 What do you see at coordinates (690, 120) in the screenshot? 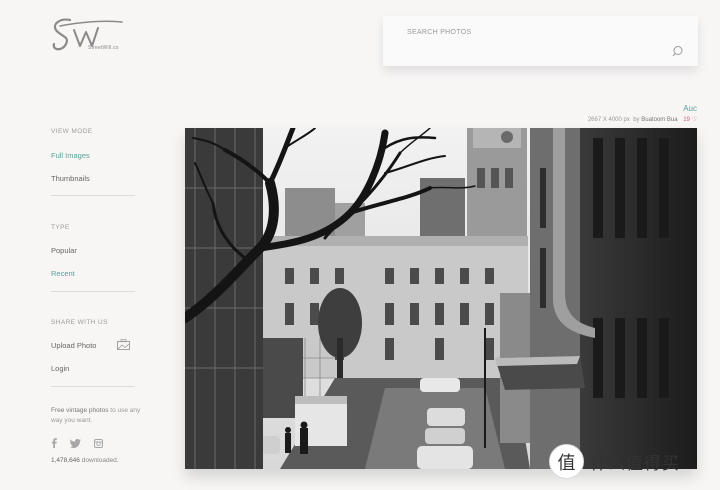
I see `photo-likes-button: 19 ♡` at bounding box center [690, 120].